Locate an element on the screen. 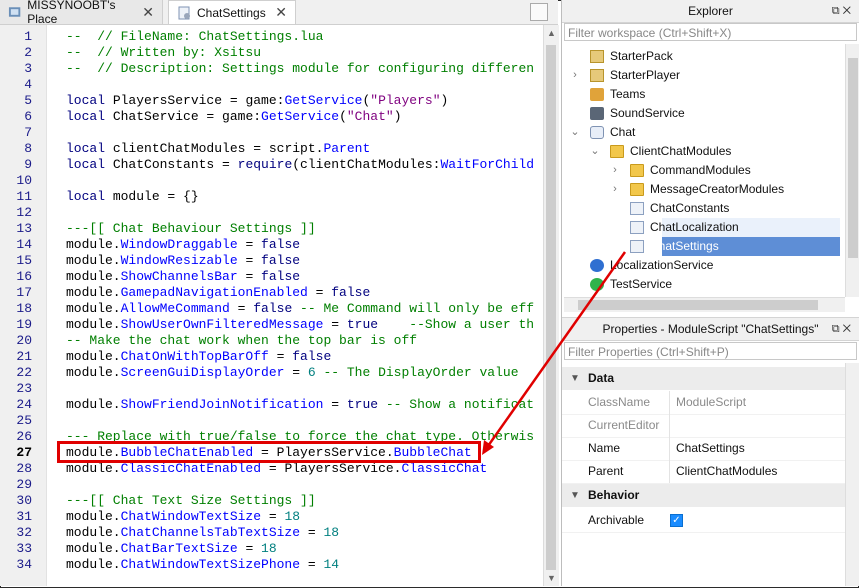 The width and height of the screenshot is (859, 588). explorer-item-commandmodules: › CommandModules is located at coordinates (704, 170).